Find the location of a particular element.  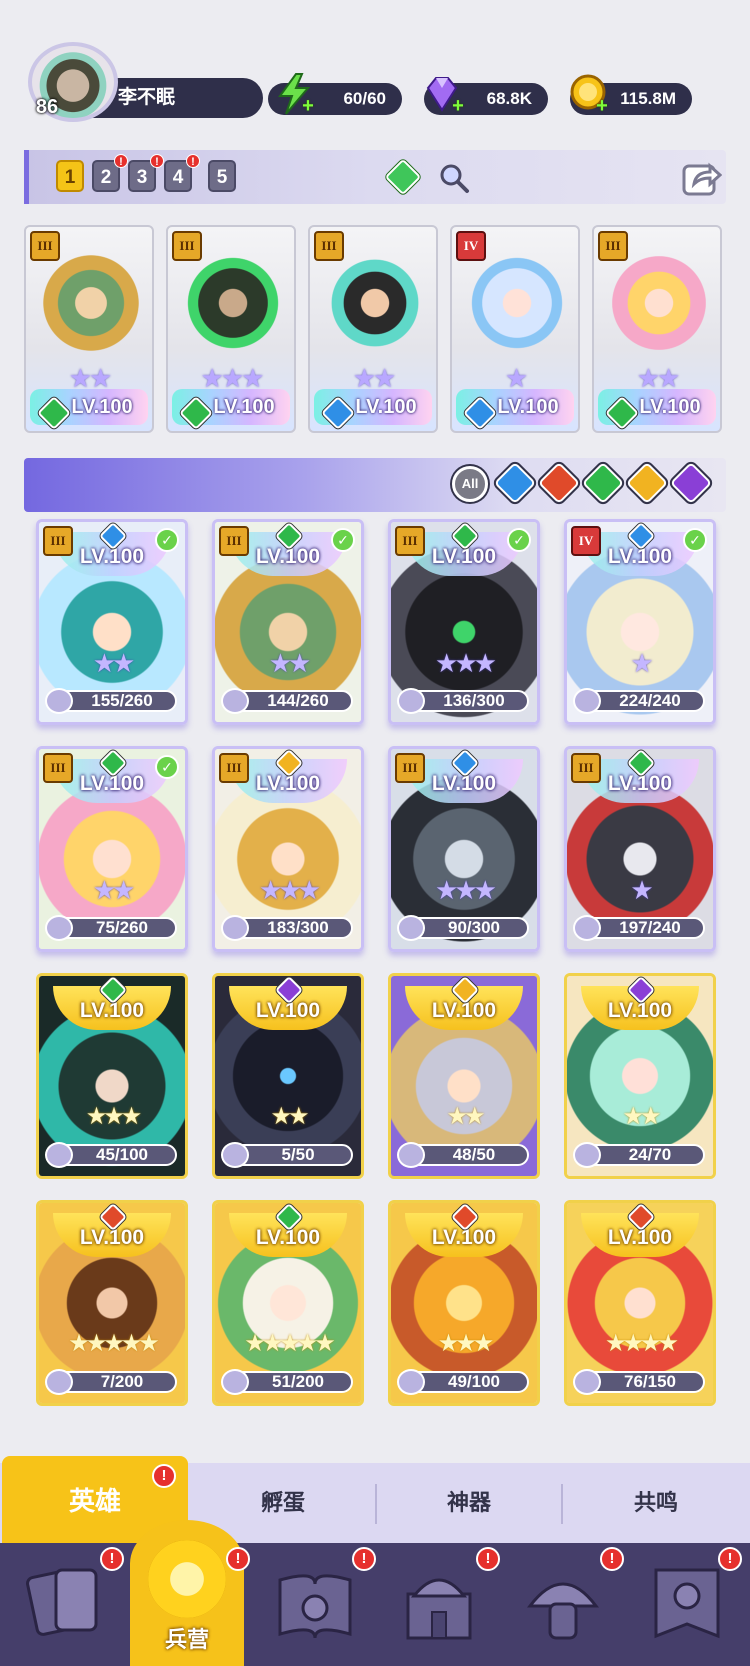

team-slot-1: 1 is located at coordinates (70, 176).